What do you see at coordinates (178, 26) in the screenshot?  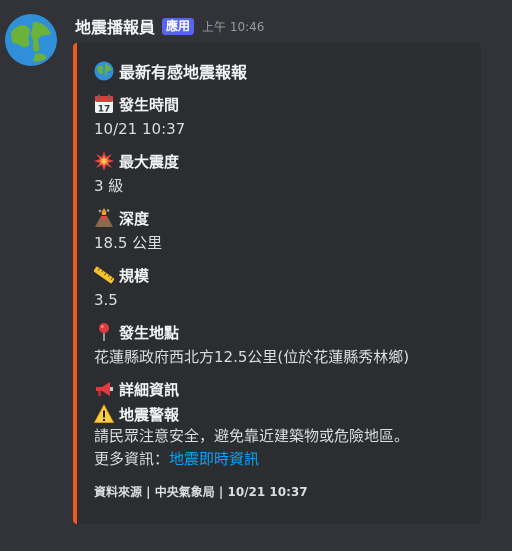 I see `app-badge: 應用` at bounding box center [178, 26].